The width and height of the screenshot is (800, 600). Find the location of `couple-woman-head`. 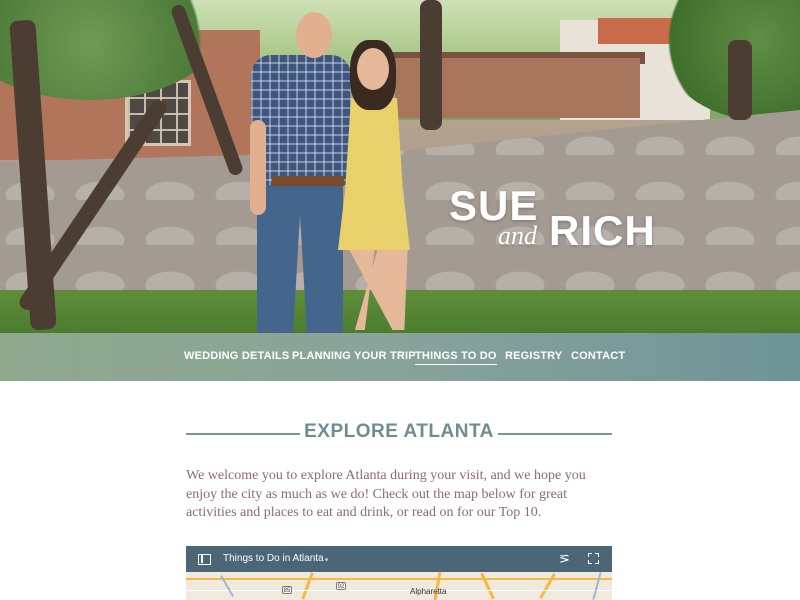

couple-woman-head is located at coordinates (373, 69).